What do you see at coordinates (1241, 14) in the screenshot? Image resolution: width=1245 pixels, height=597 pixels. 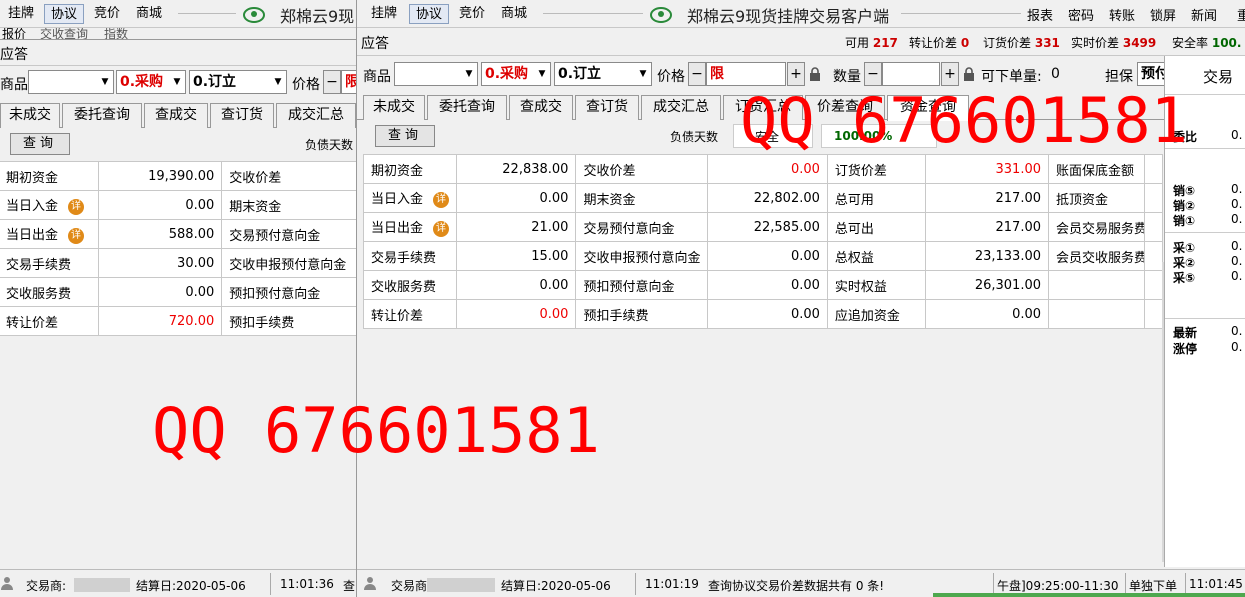 I see `menu-more: 重` at bounding box center [1241, 14].